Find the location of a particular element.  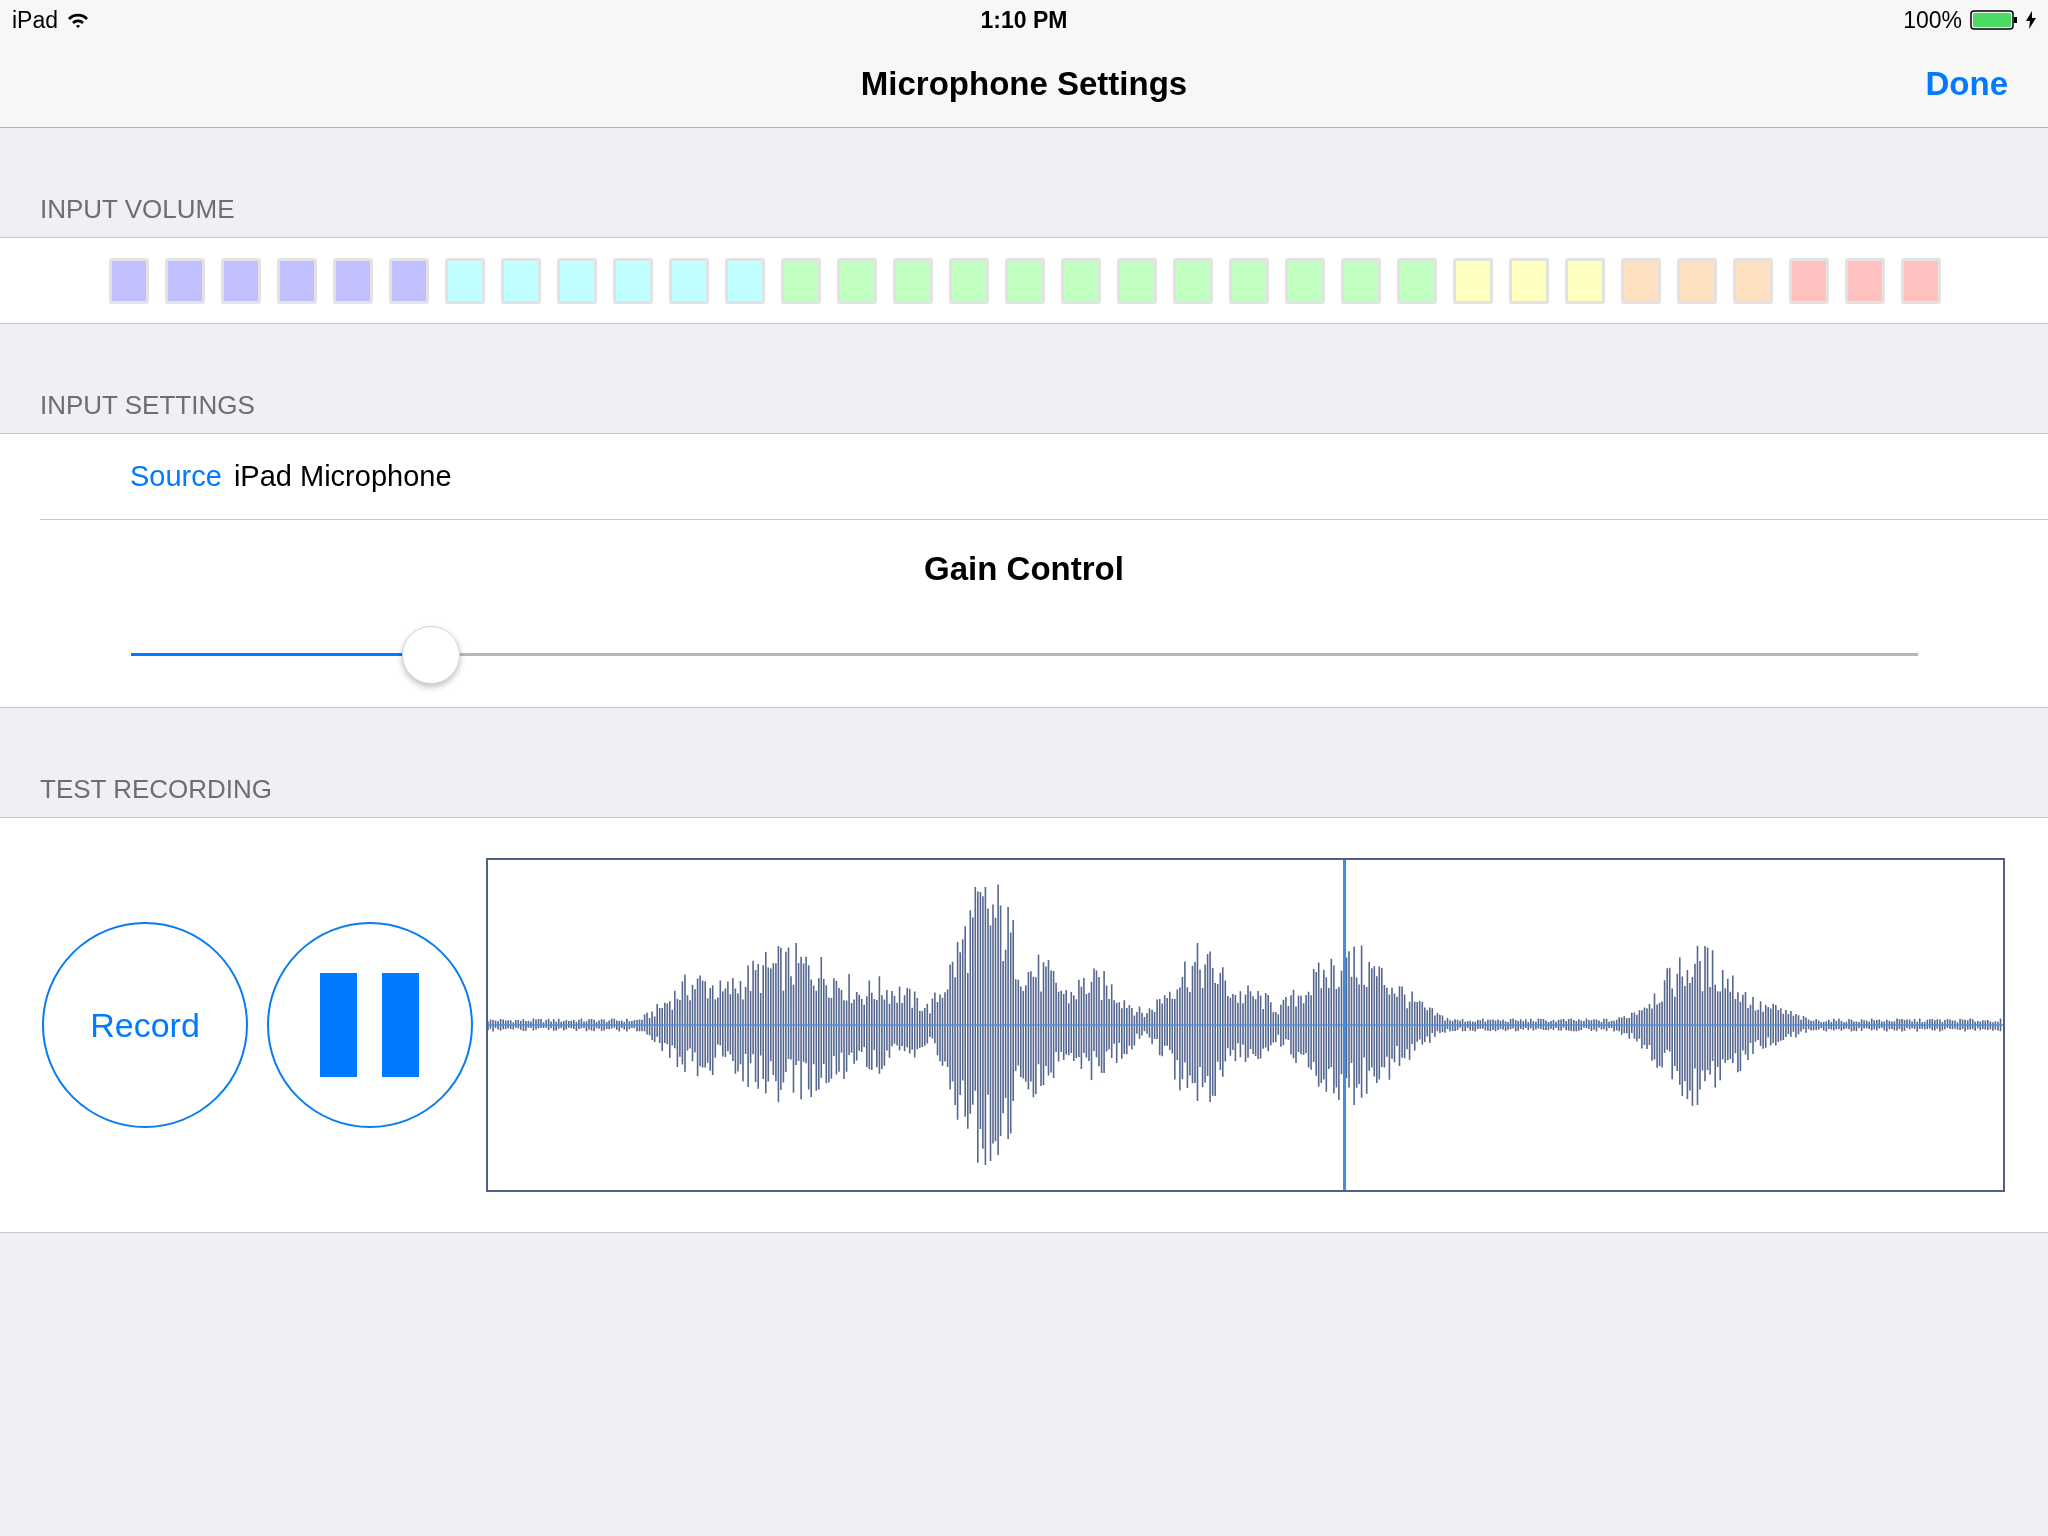

section-header: INPUT VOLUME is located at coordinates (137, 209).